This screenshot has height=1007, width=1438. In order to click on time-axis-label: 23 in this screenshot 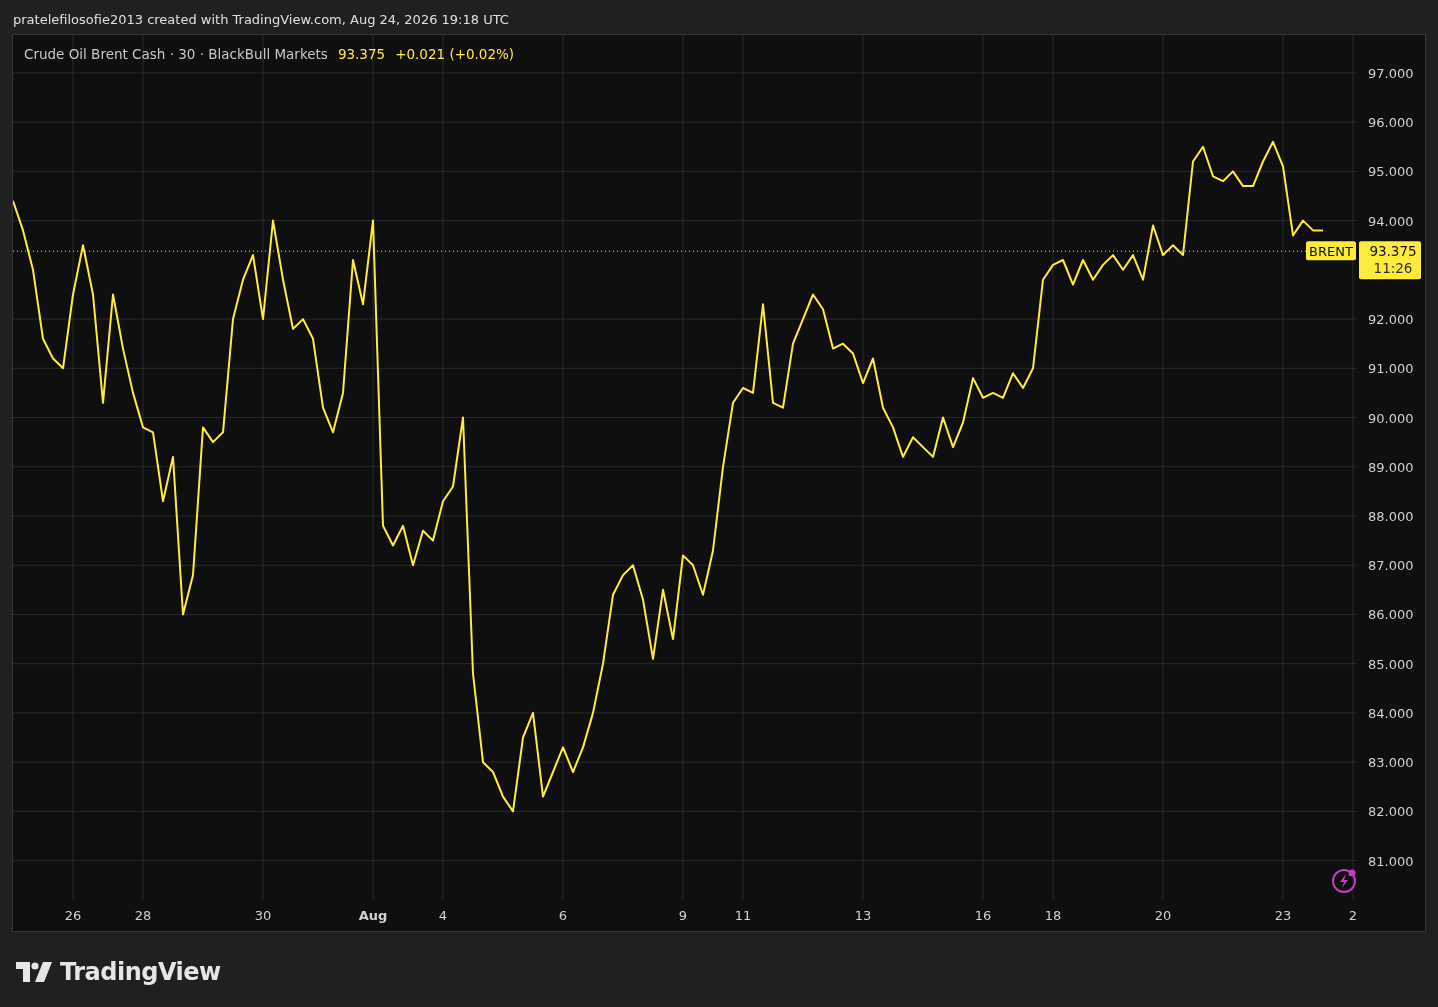, I will do `click(1283, 915)`.